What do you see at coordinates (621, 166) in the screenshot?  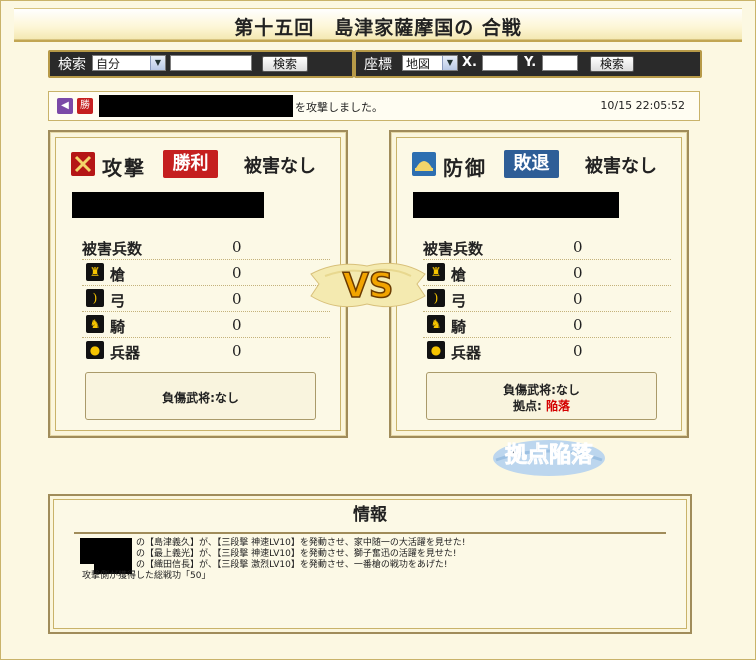 I see `defense-damage-summary: 被害なし` at bounding box center [621, 166].